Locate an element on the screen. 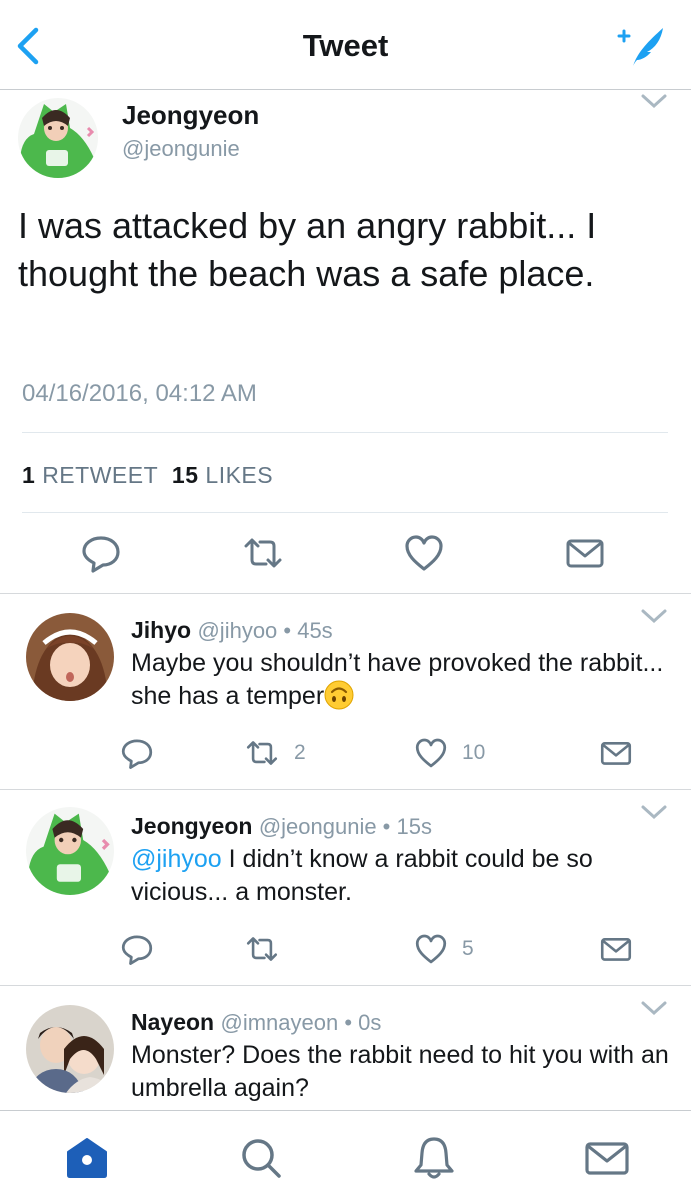 The height and width of the screenshot is (1200, 691). page-title: Tweet is located at coordinates (345, 45).